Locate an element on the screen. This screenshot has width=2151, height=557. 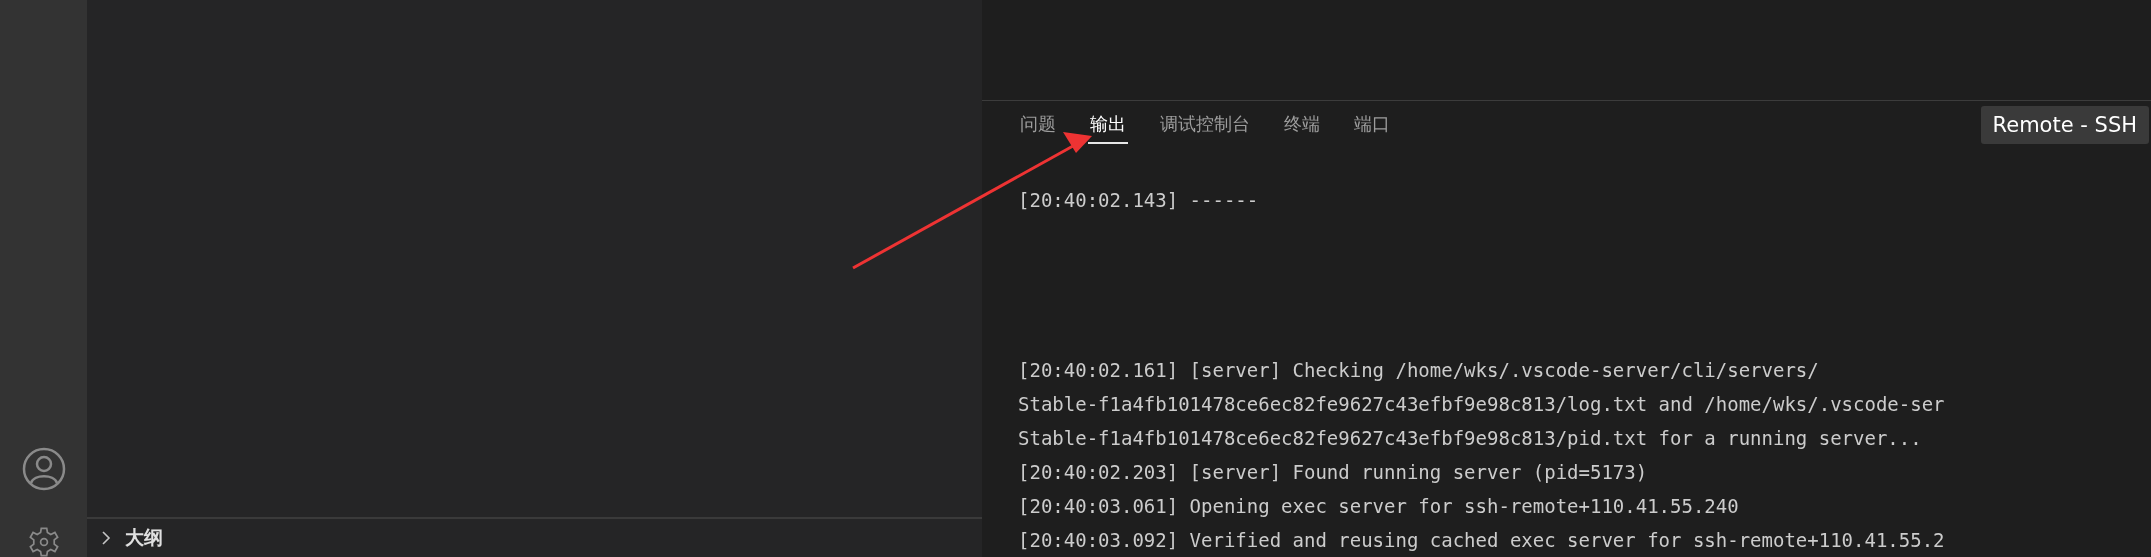
panel-tab: 问题 is located at coordinates (1038, 125).